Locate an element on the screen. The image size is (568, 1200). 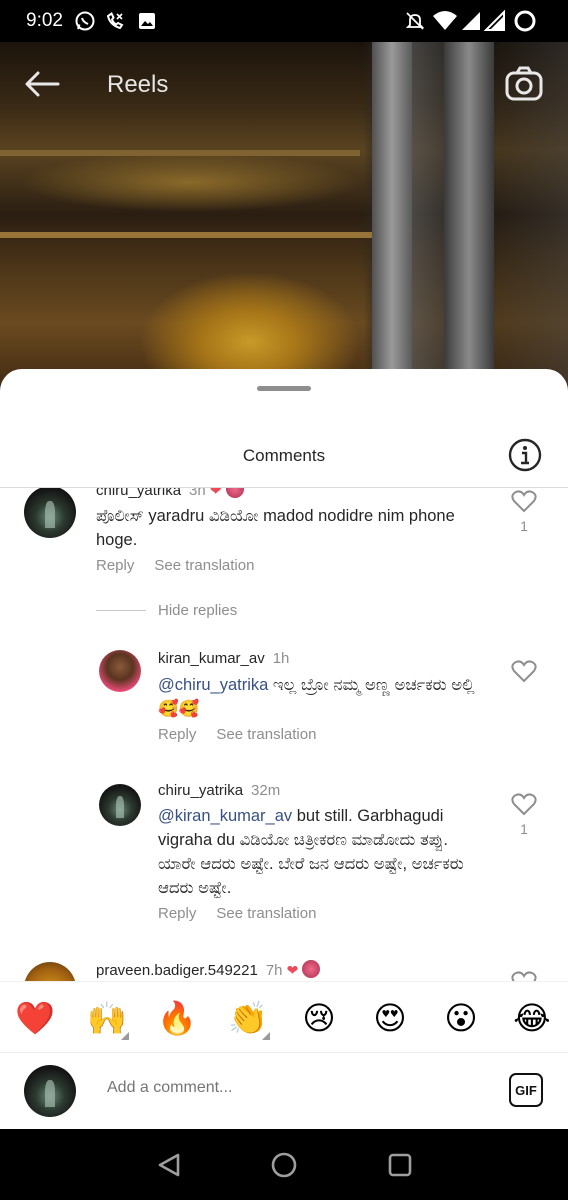
comment-username: chiru_yatrika 32m is located at coordinates (219, 790).